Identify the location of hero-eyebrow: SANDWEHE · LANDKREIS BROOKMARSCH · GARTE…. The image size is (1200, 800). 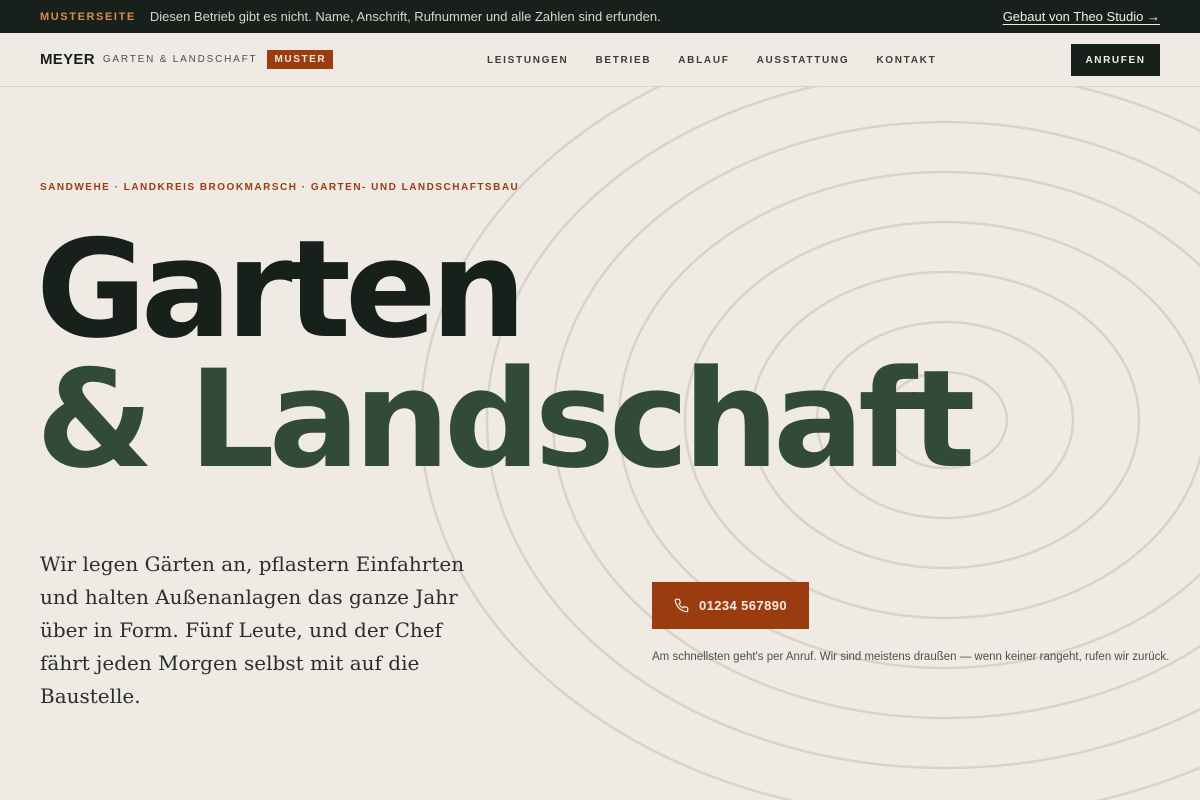
(280, 187).